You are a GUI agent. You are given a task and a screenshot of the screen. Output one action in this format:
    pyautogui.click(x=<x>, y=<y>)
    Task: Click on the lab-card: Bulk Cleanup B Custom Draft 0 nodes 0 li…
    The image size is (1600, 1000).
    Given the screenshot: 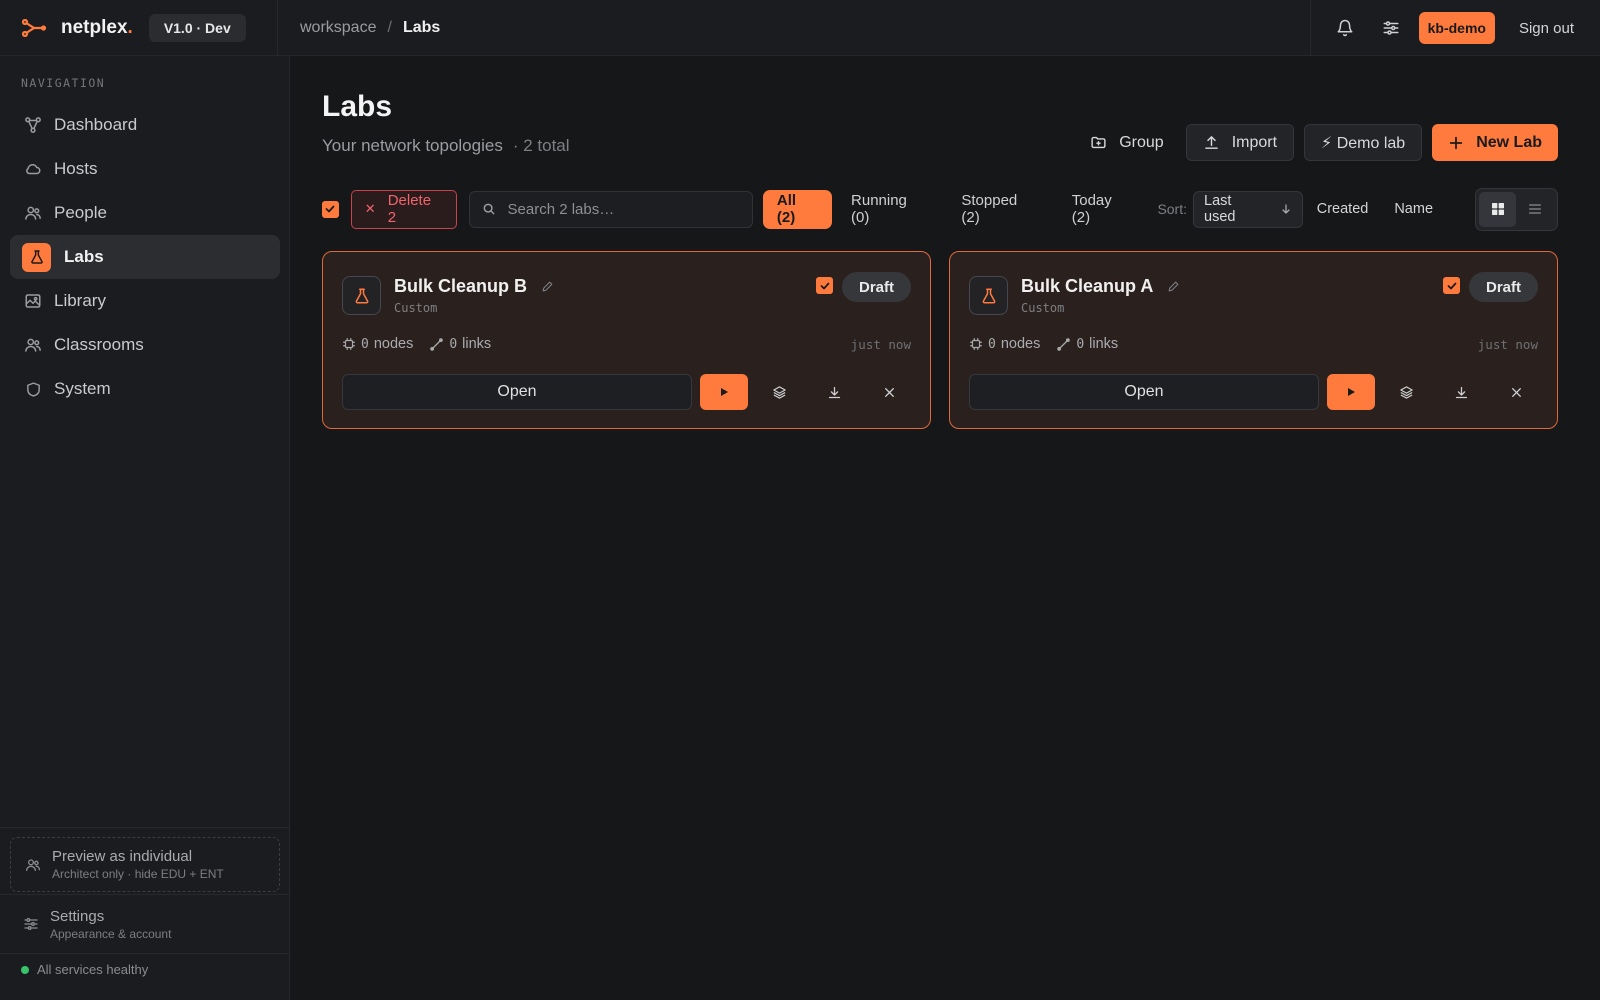 What is the action you would take?
    pyautogui.click(x=626, y=340)
    